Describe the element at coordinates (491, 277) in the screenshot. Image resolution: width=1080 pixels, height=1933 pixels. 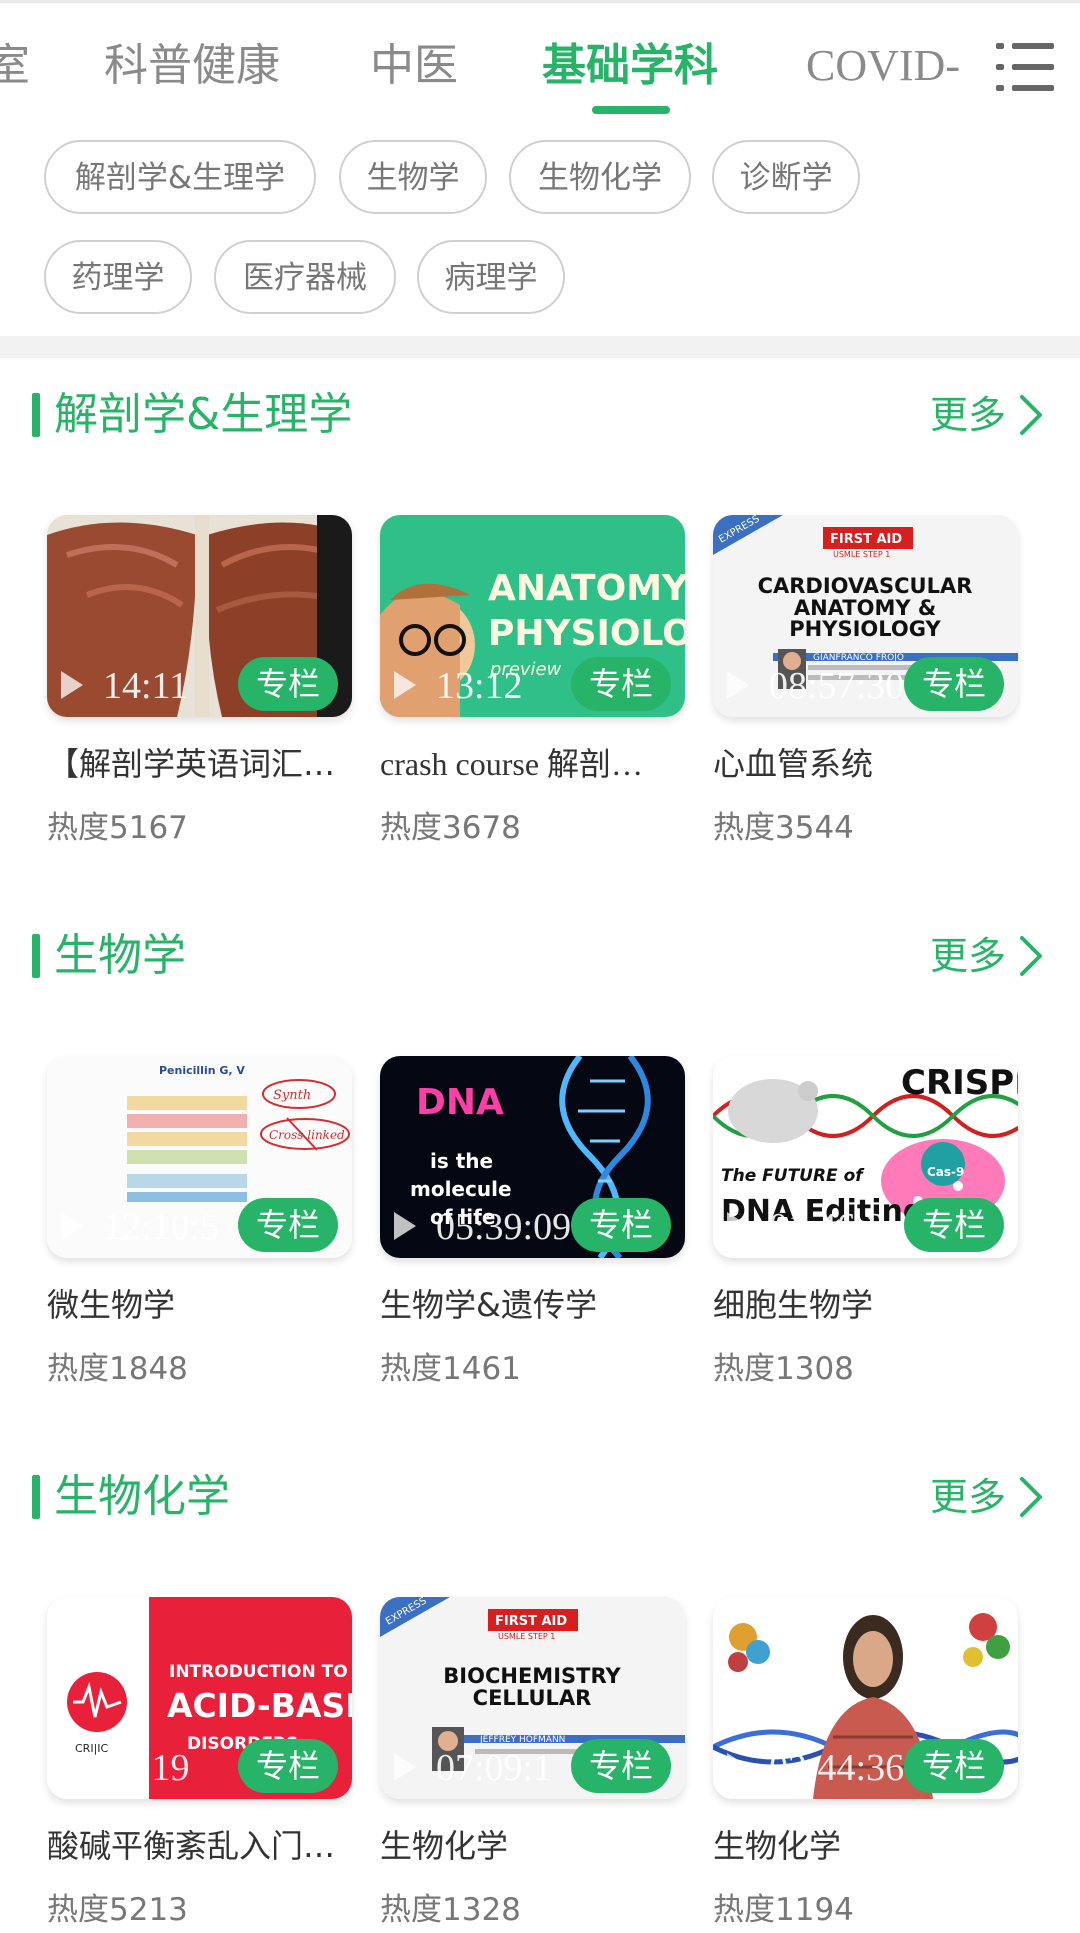
I see `filter-chip-pathology: 病理学` at that location.